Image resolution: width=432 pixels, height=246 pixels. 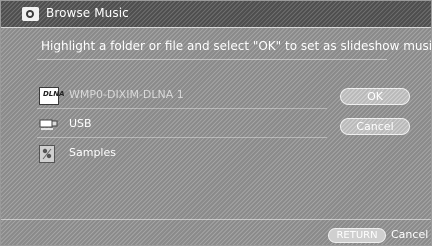 I want to click on dlna-icon-text: DLNA, so click(x=54, y=94).